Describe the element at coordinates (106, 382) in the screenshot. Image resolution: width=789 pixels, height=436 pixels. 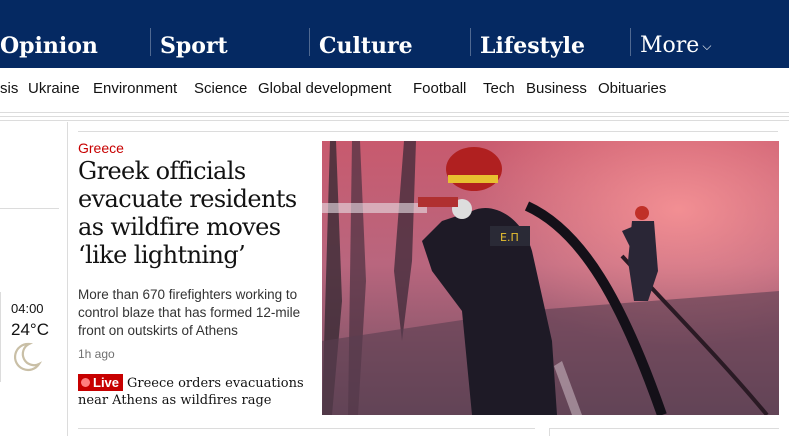
I see `live-label: Live` at that location.